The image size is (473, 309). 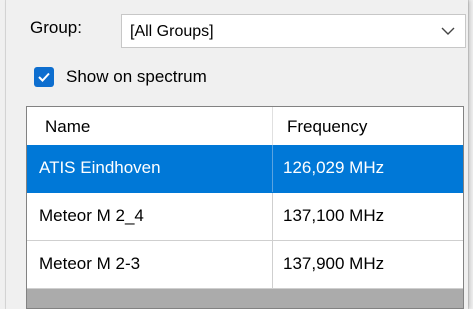 What do you see at coordinates (368, 126) in the screenshot?
I see `column-header-frequency: Frequency` at bounding box center [368, 126].